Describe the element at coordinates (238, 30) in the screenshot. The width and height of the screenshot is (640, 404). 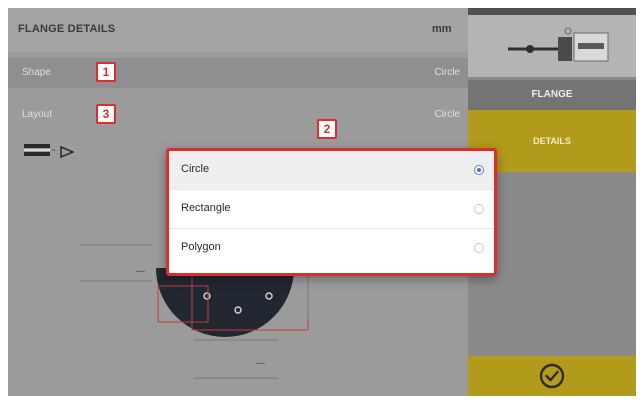
I see `header-bar: FLANGE DETAILS mm` at that location.